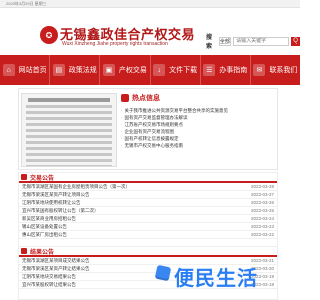  What do you see at coordinates (148, 219) in the screenshot?
I see `notice-row: 新吴区某商业用房招租公告 2023-03-24` at bounding box center [148, 219].